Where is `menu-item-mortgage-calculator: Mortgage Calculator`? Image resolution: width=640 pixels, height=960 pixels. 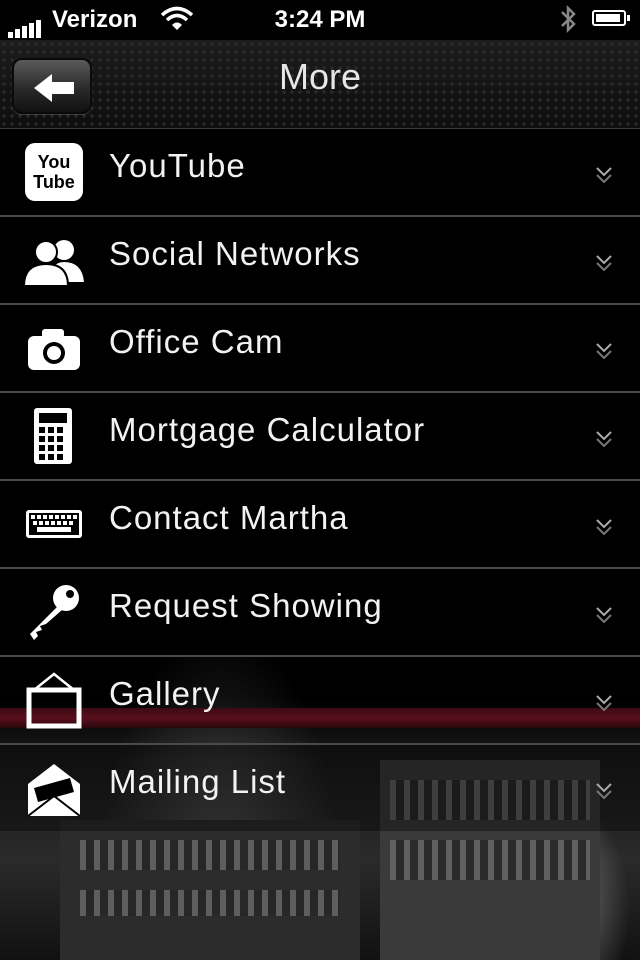 menu-item-mortgage-calculator: Mortgage Calculator is located at coordinates (320, 437).